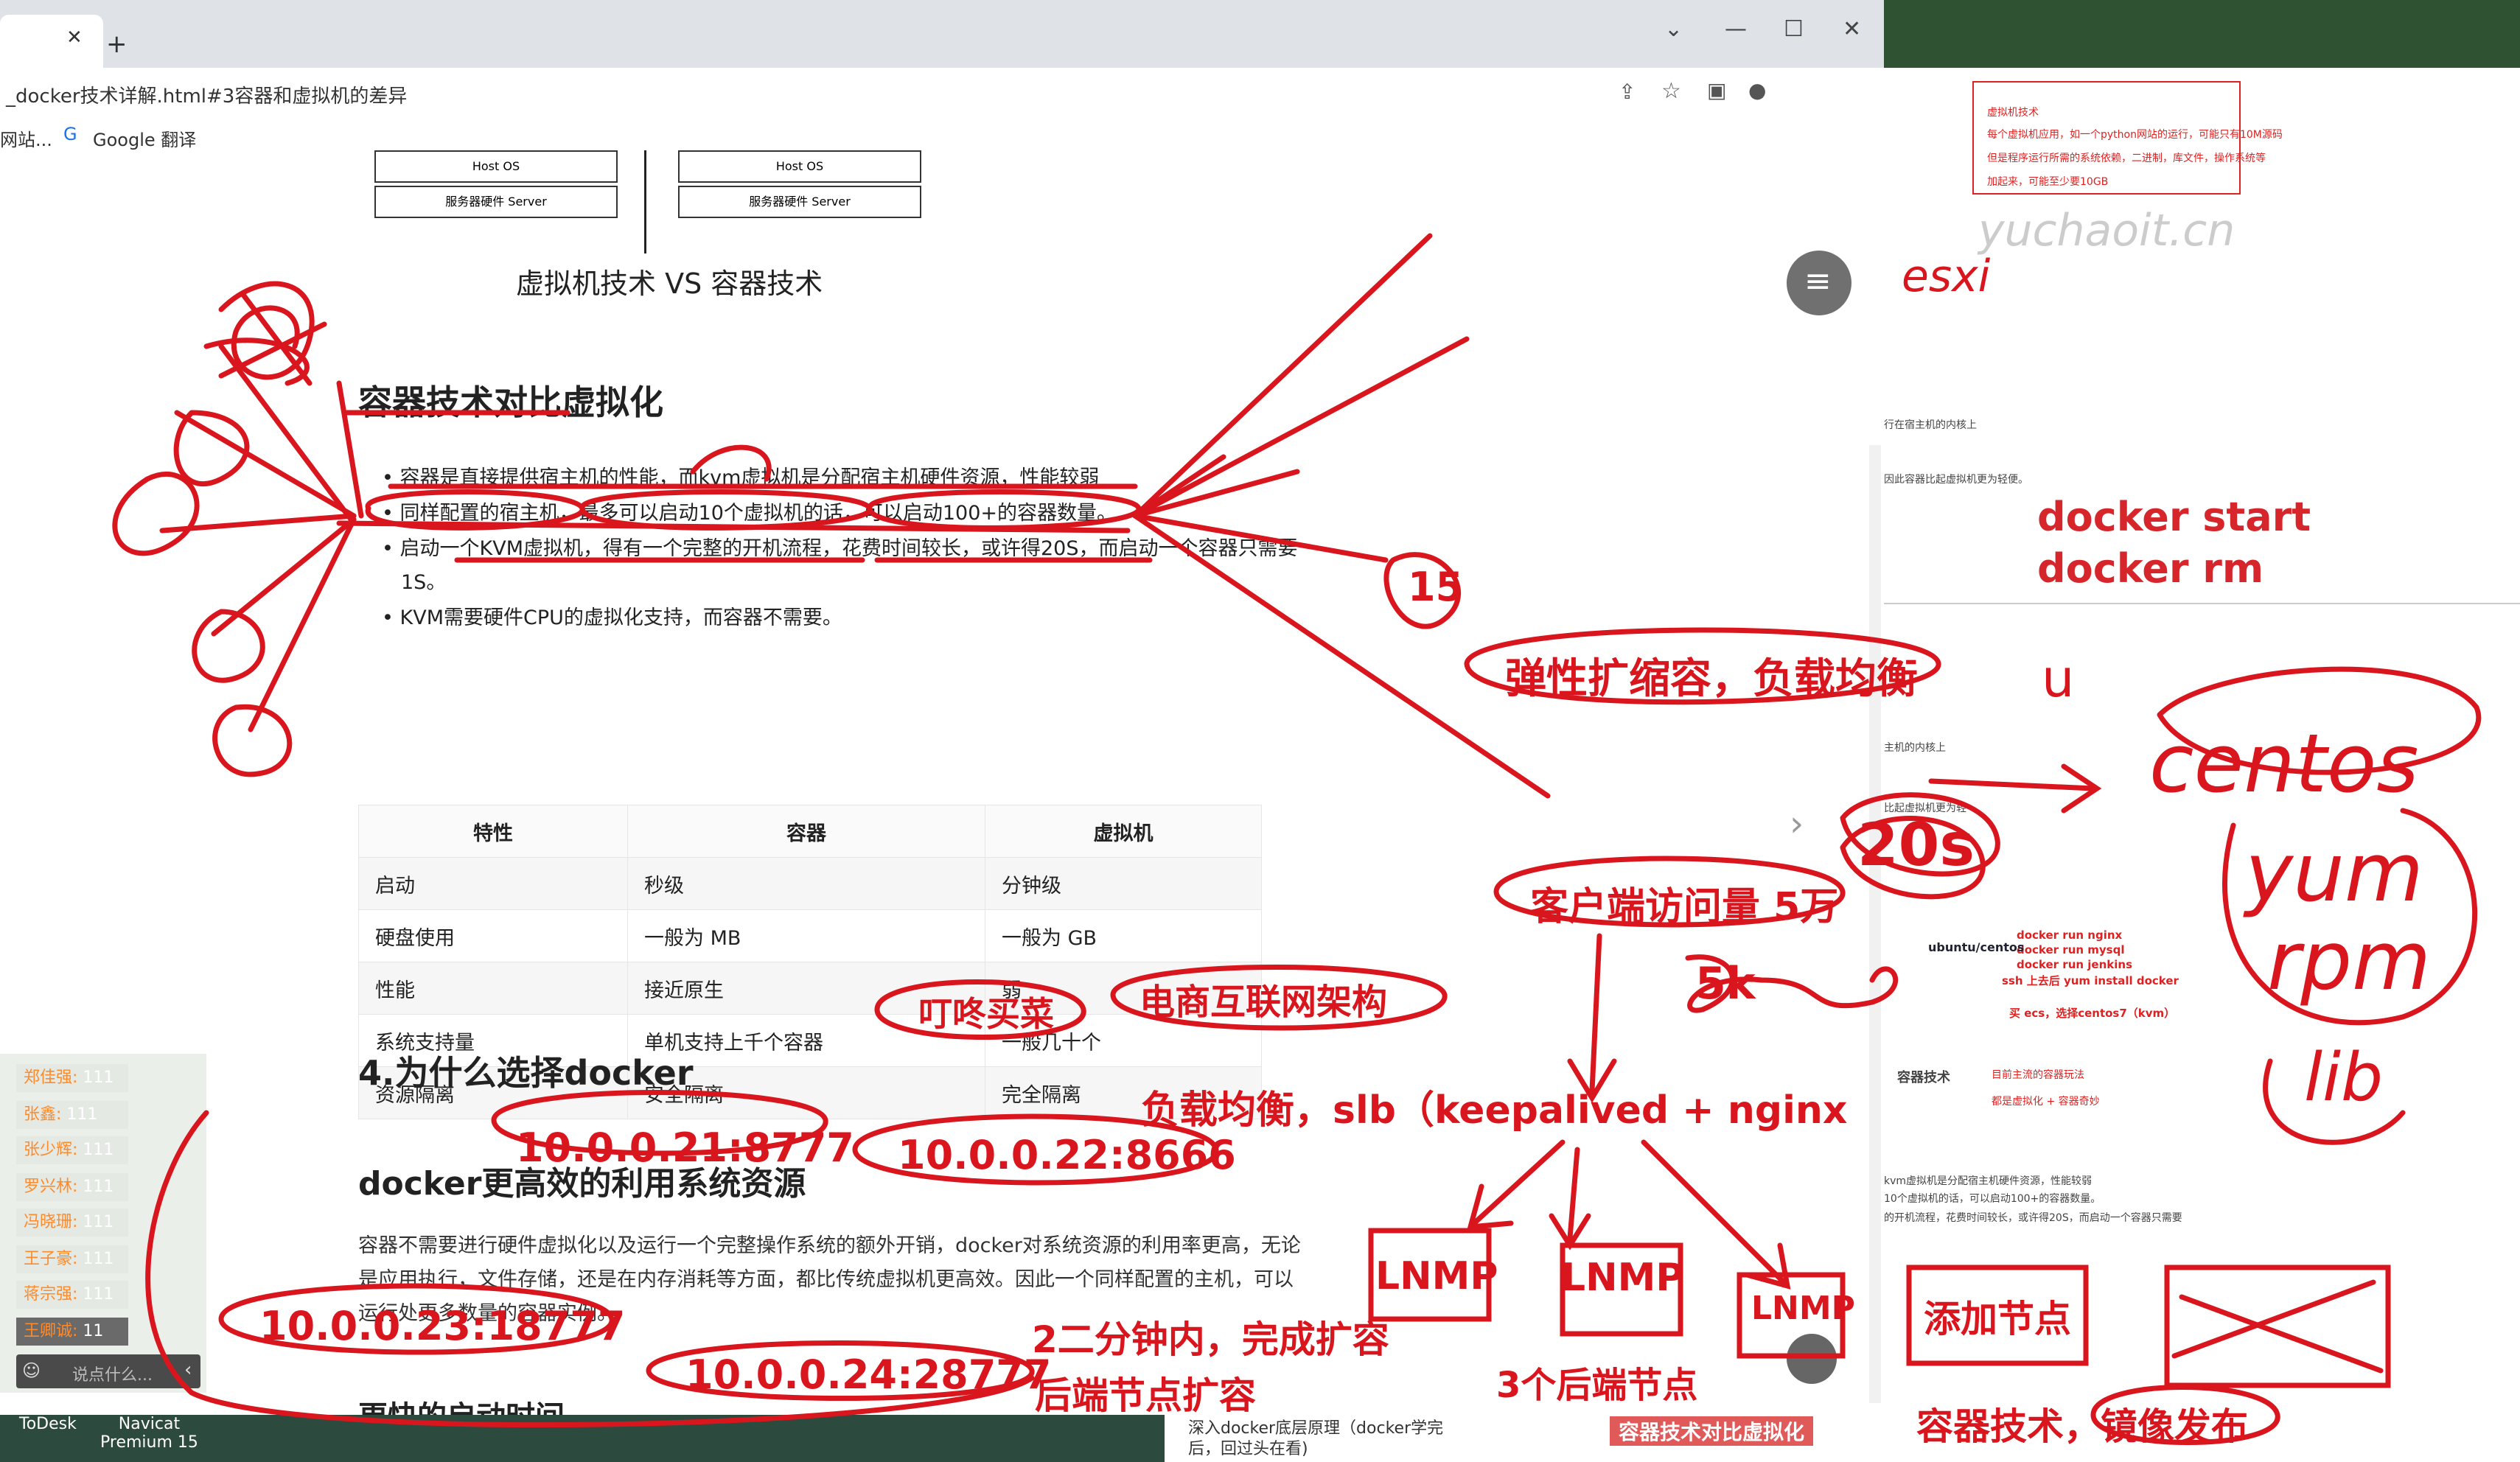 This screenshot has width=2520, height=1462. What do you see at coordinates (149, 1433) in the screenshot?
I see `navicat-app: Navicat Premium 15` at bounding box center [149, 1433].